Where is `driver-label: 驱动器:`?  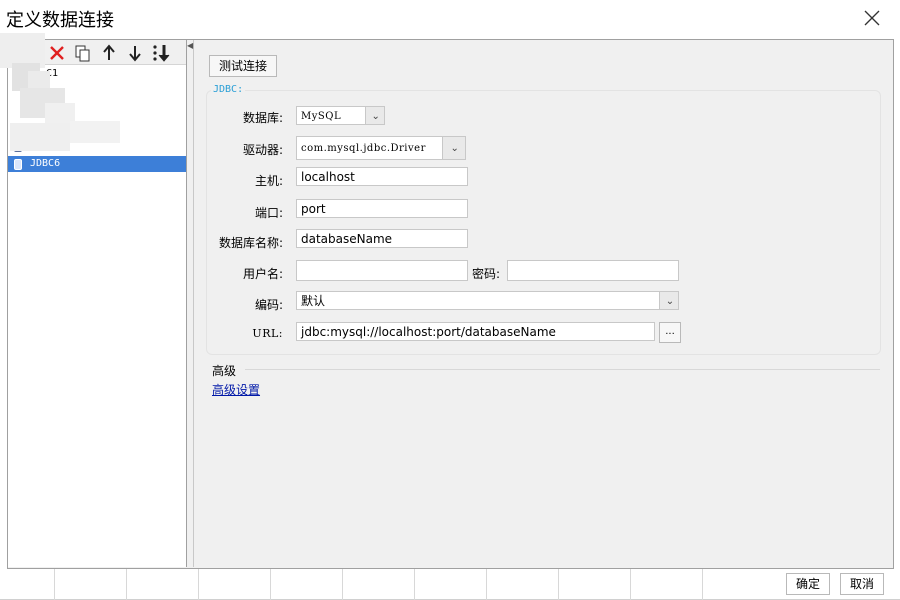
driver-label: 驱动器: is located at coordinates (262, 150).